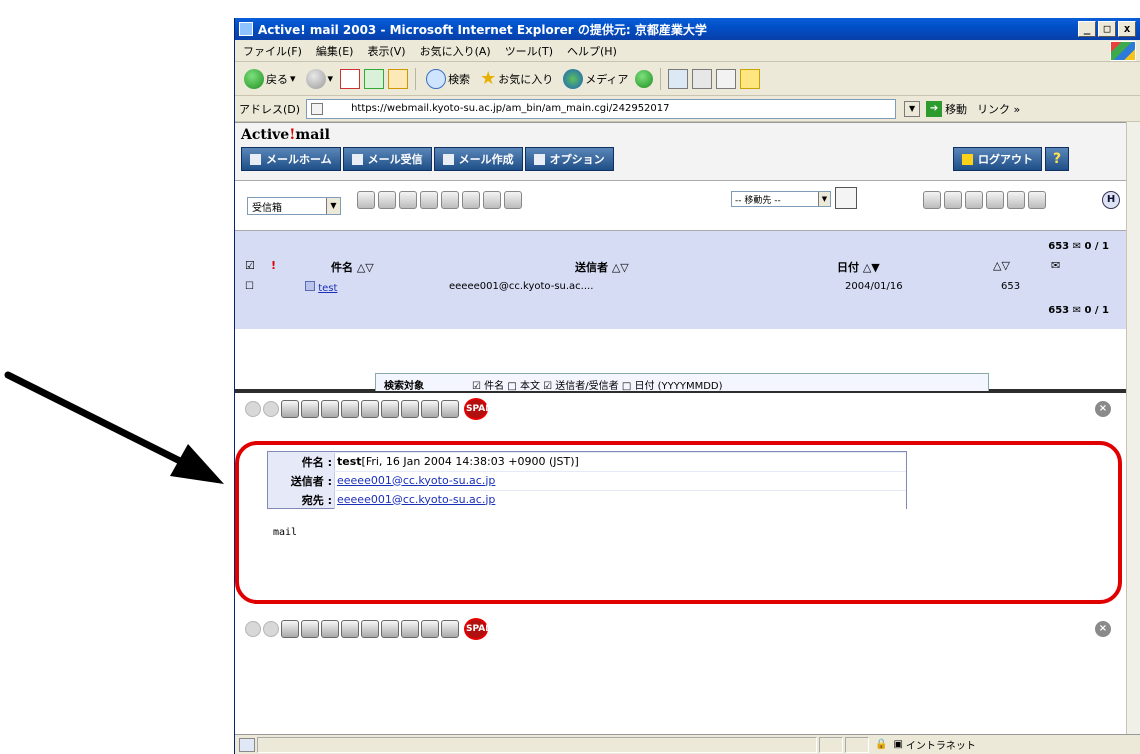  I want to click on size-header: △▽, so click(1001, 265).